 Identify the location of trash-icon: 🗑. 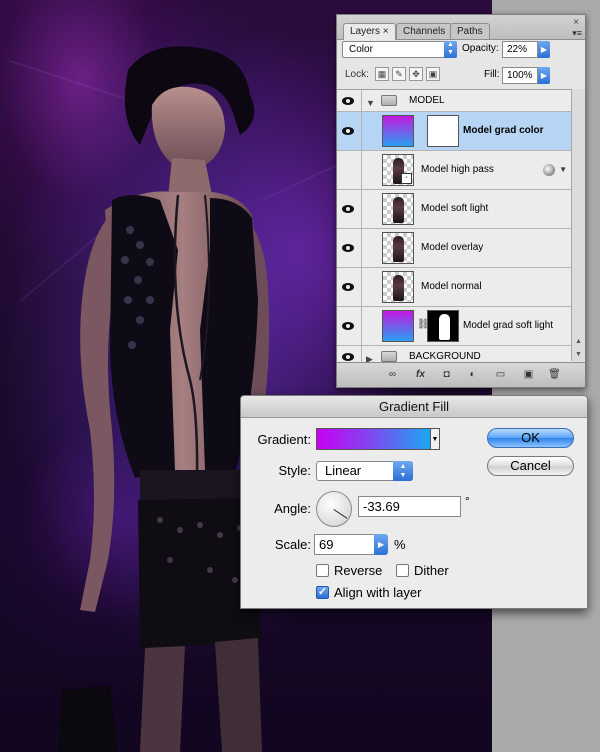
(554, 374).